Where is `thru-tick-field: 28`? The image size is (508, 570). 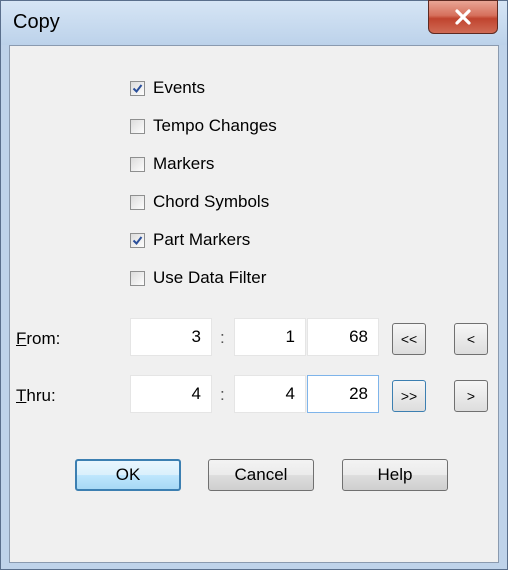 thru-tick-field: 28 is located at coordinates (343, 394).